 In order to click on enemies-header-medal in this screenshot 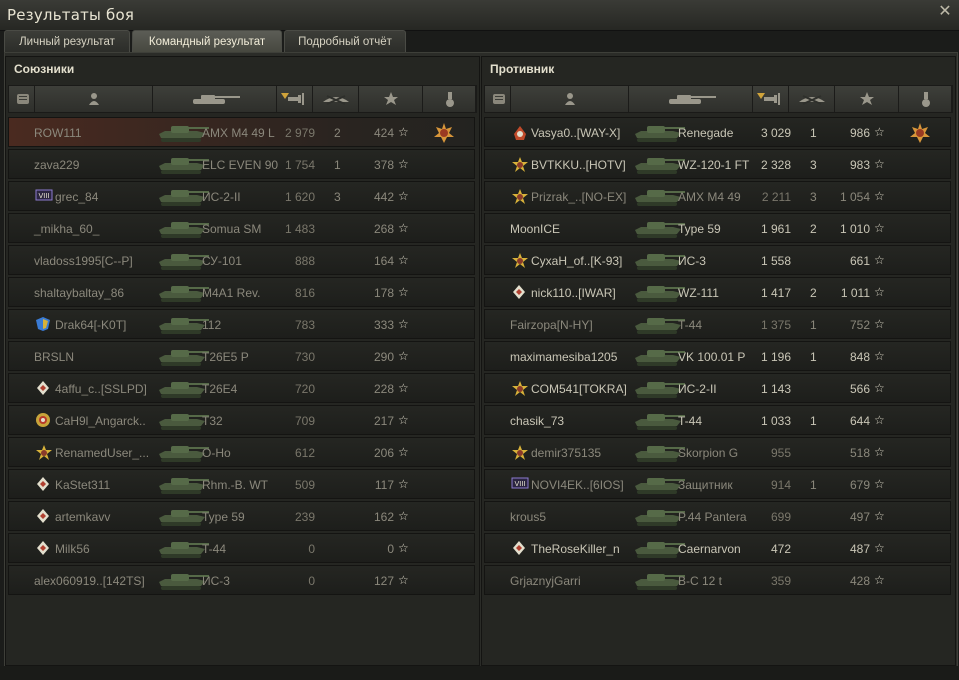, I will do `click(925, 99)`.